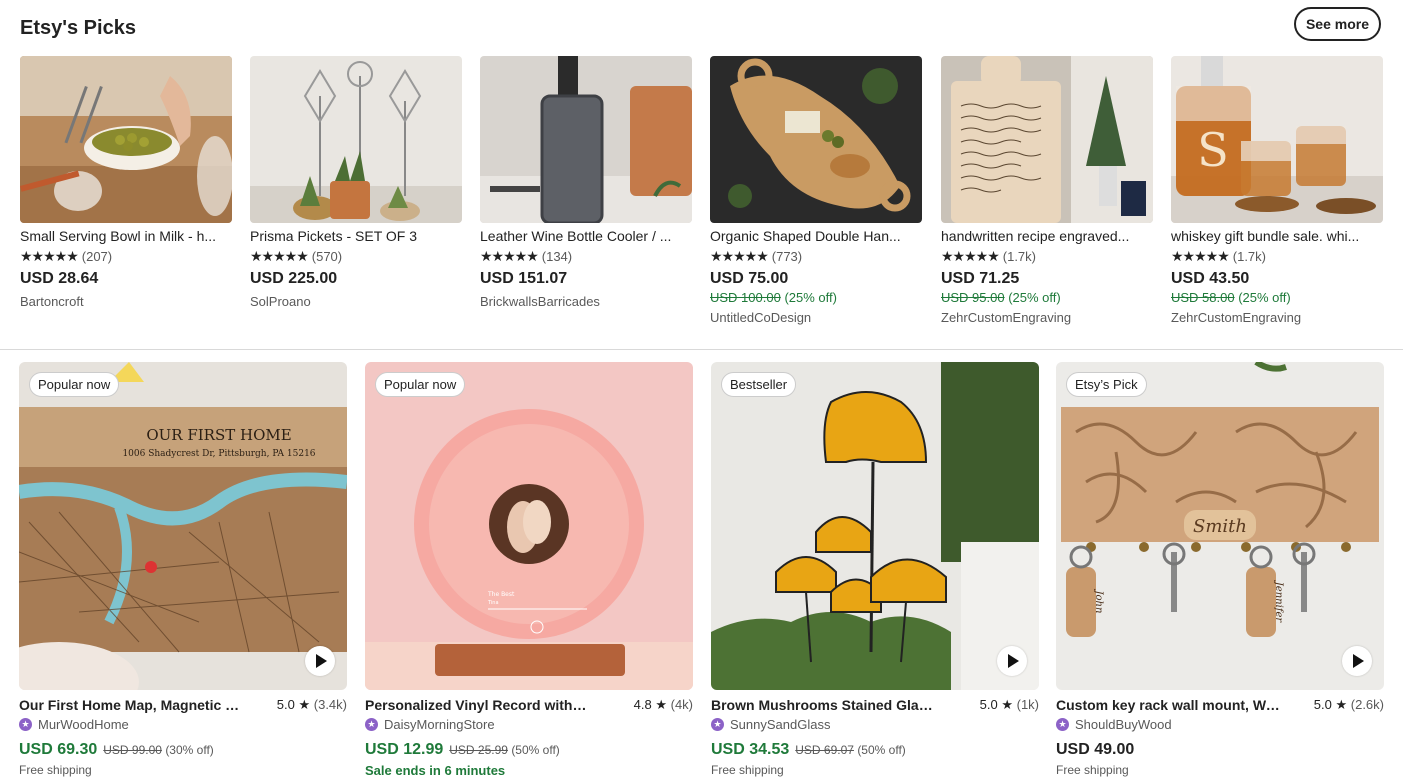 This screenshot has height=782, width=1403. What do you see at coordinates (540, 301) in the screenshot?
I see `shop-name: BrickwallsBarricades` at bounding box center [540, 301].